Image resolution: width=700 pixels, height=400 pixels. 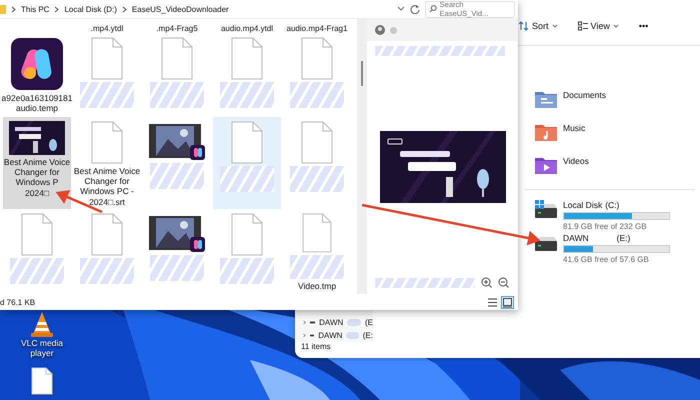 I want to click on search-icon, so click(x=433, y=9).